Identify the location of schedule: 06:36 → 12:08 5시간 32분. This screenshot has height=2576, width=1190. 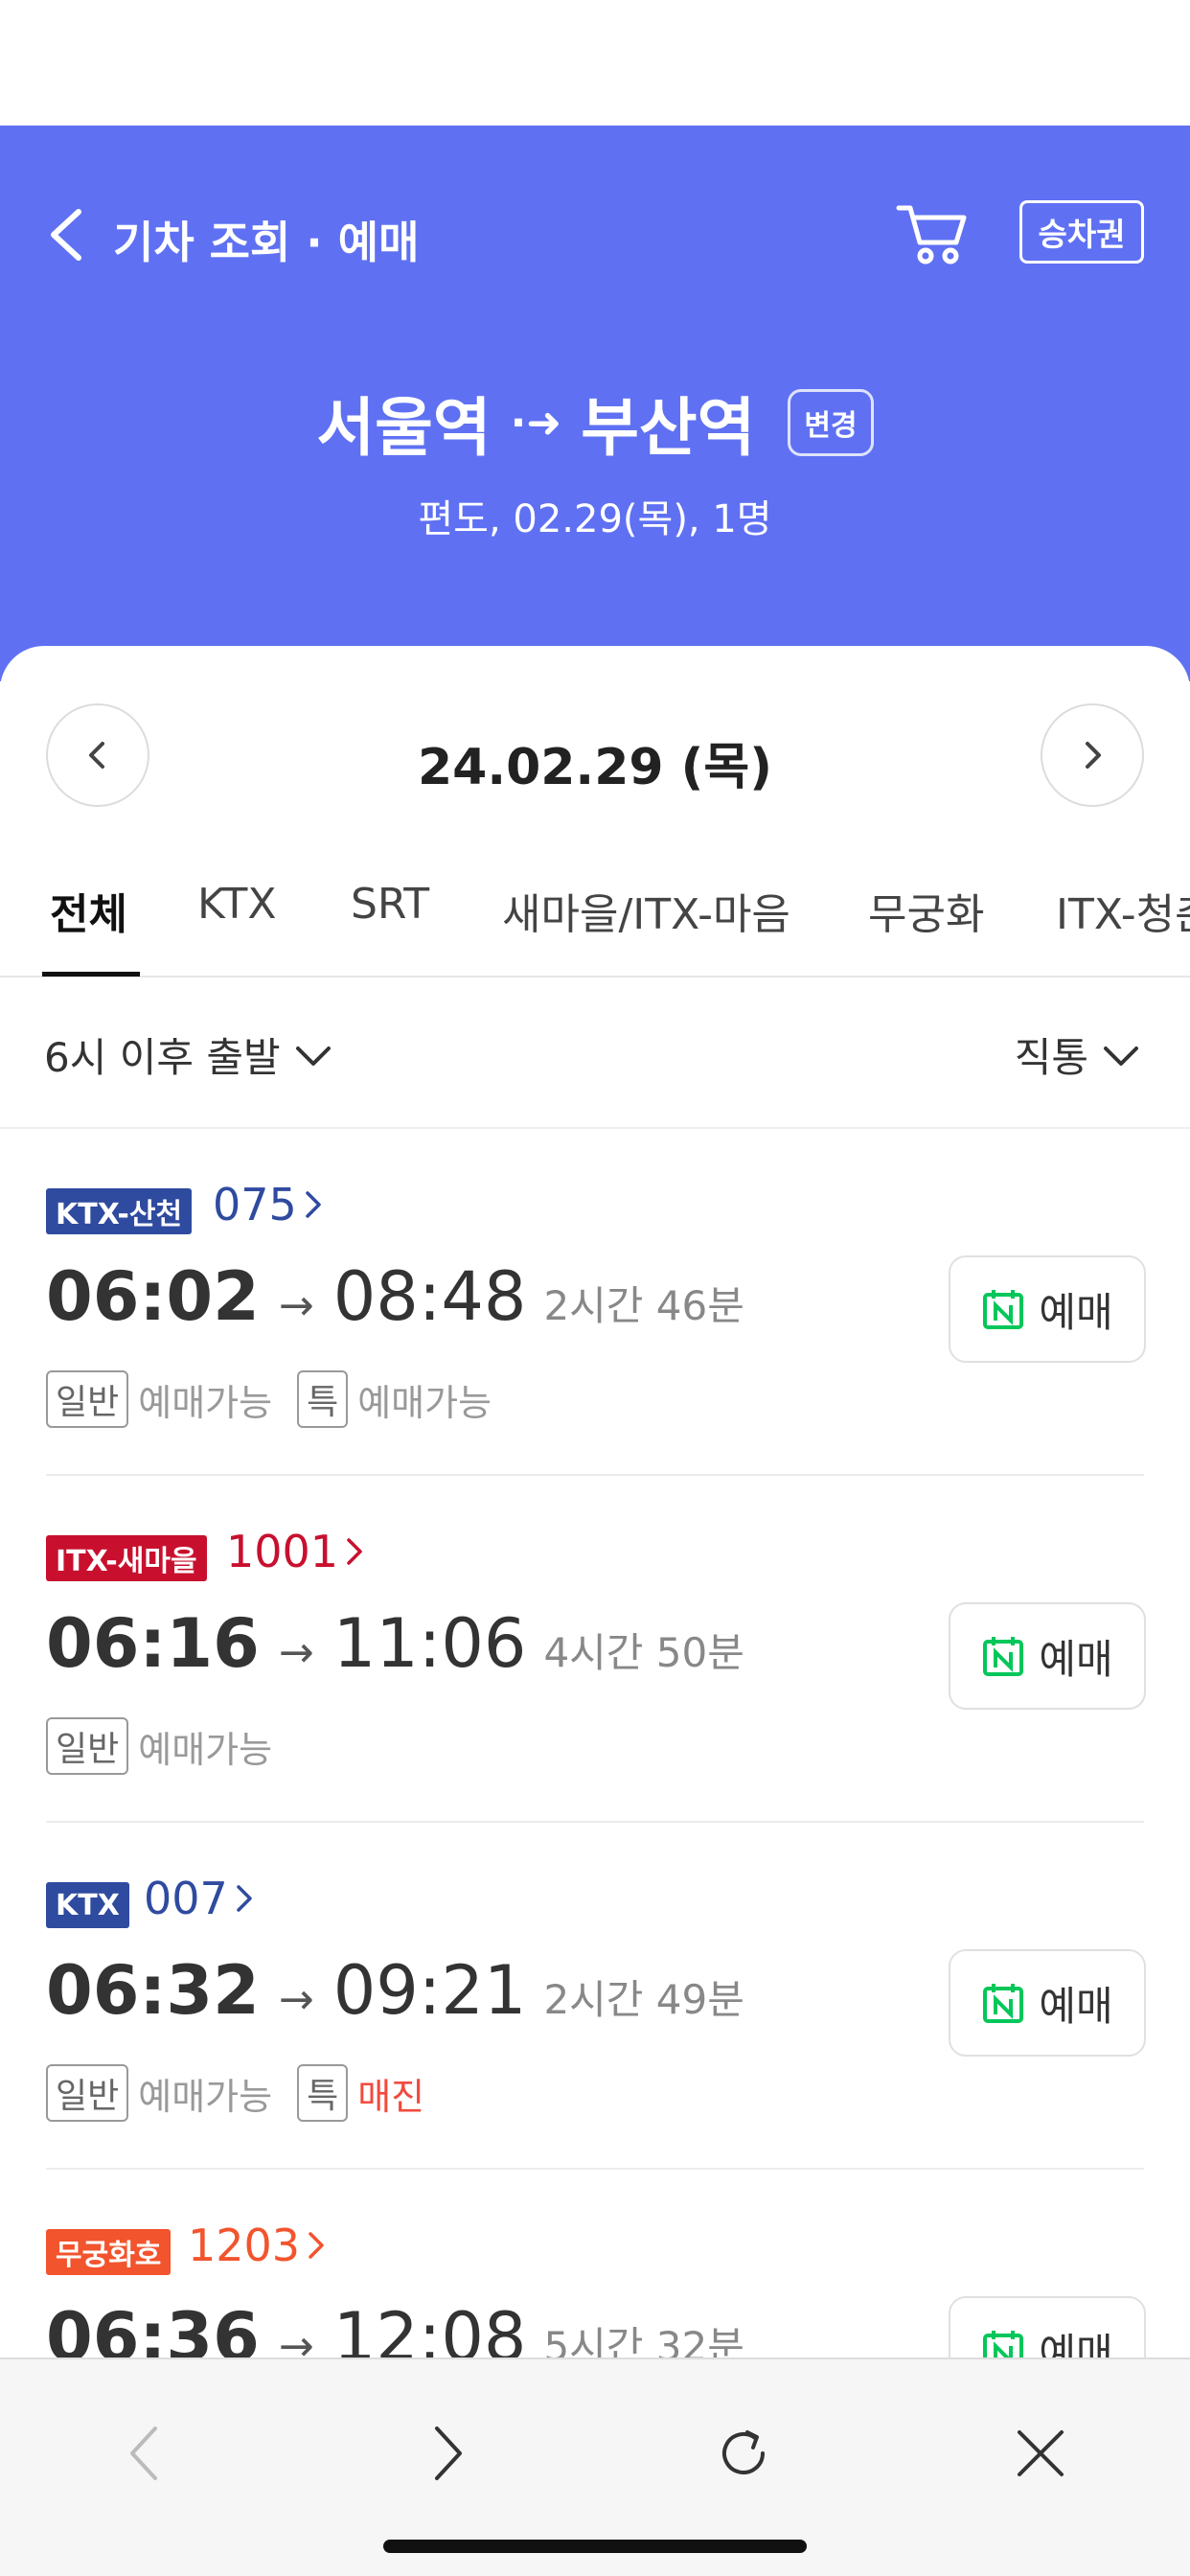
(395, 2328).